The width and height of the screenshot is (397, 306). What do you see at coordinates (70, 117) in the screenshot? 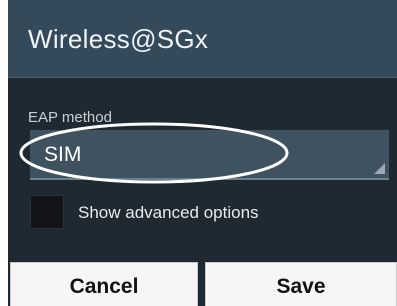
I see `eap-method-label: EAP method` at bounding box center [70, 117].